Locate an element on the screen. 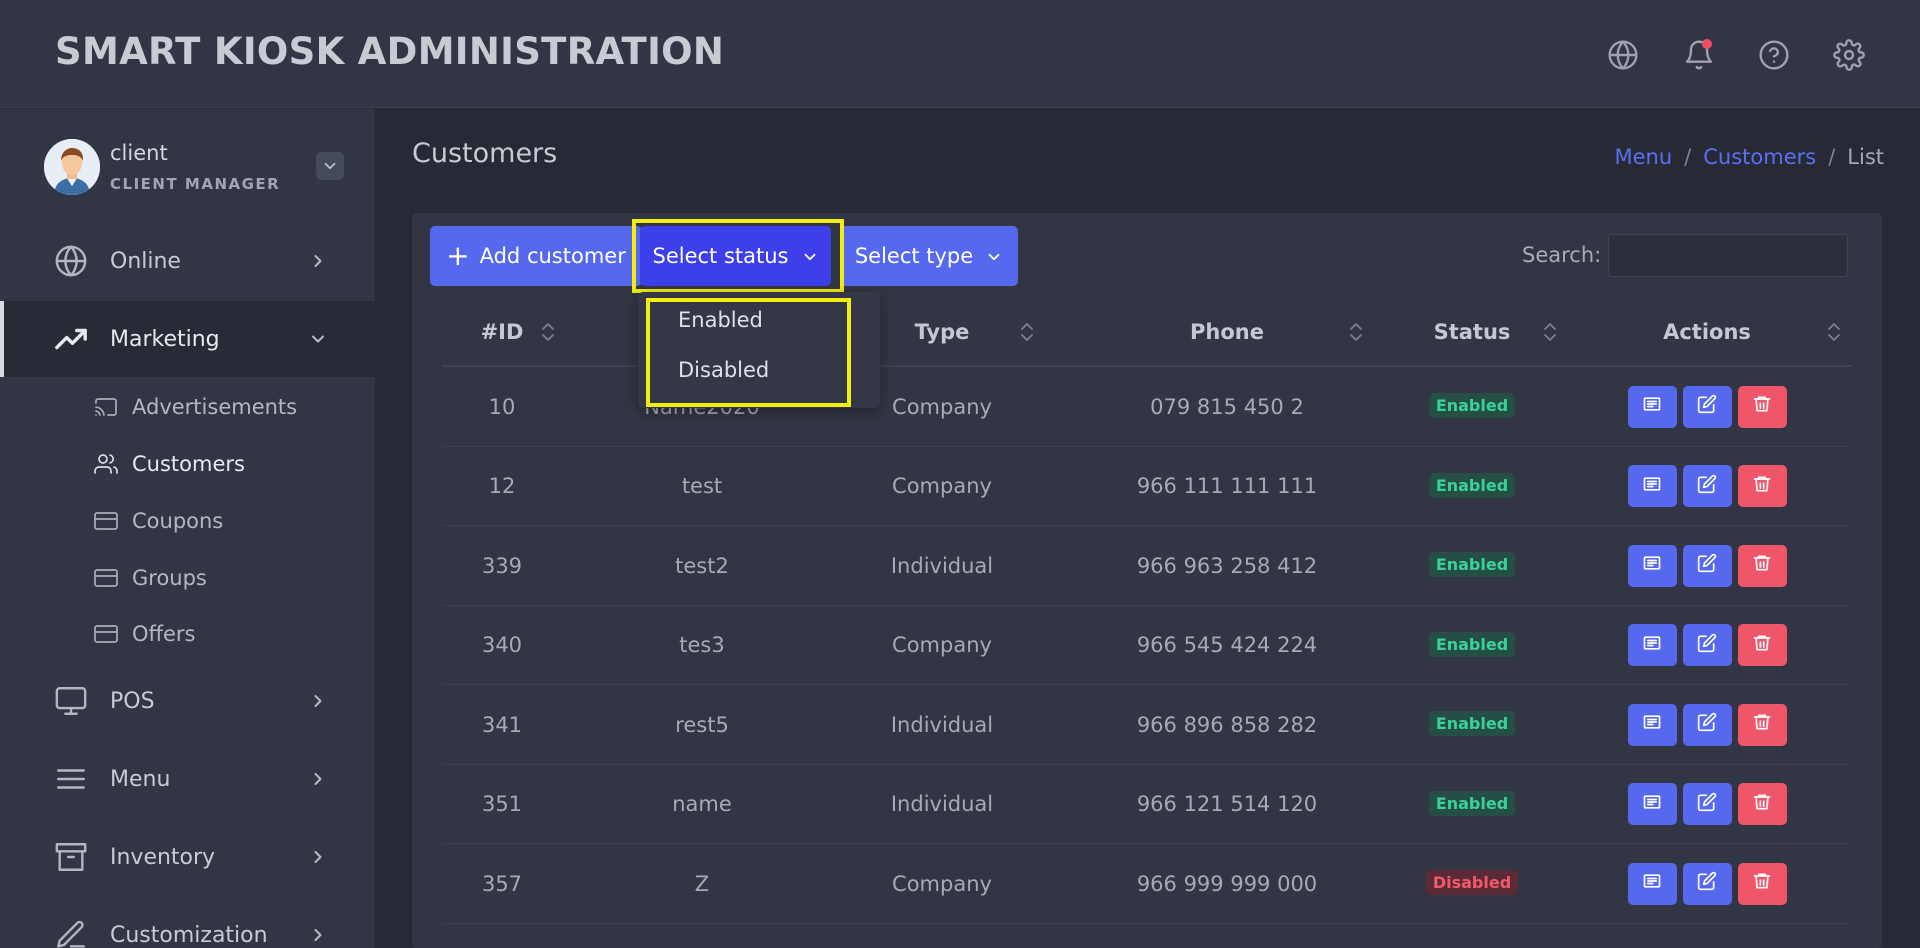 The width and height of the screenshot is (1920, 948). archive-icon is located at coordinates (71, 857).